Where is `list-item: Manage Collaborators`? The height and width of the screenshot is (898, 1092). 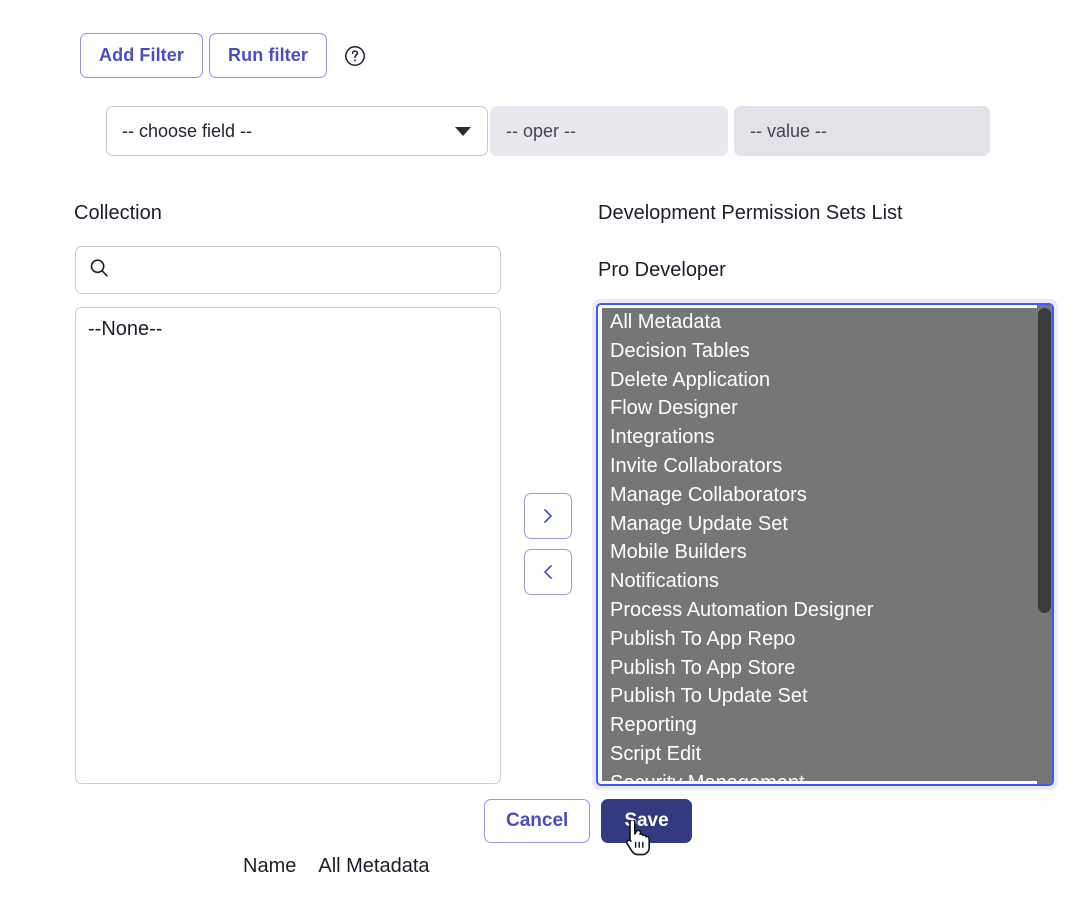 list-item: Manage Collaborators is located at coordinates (825, 495).